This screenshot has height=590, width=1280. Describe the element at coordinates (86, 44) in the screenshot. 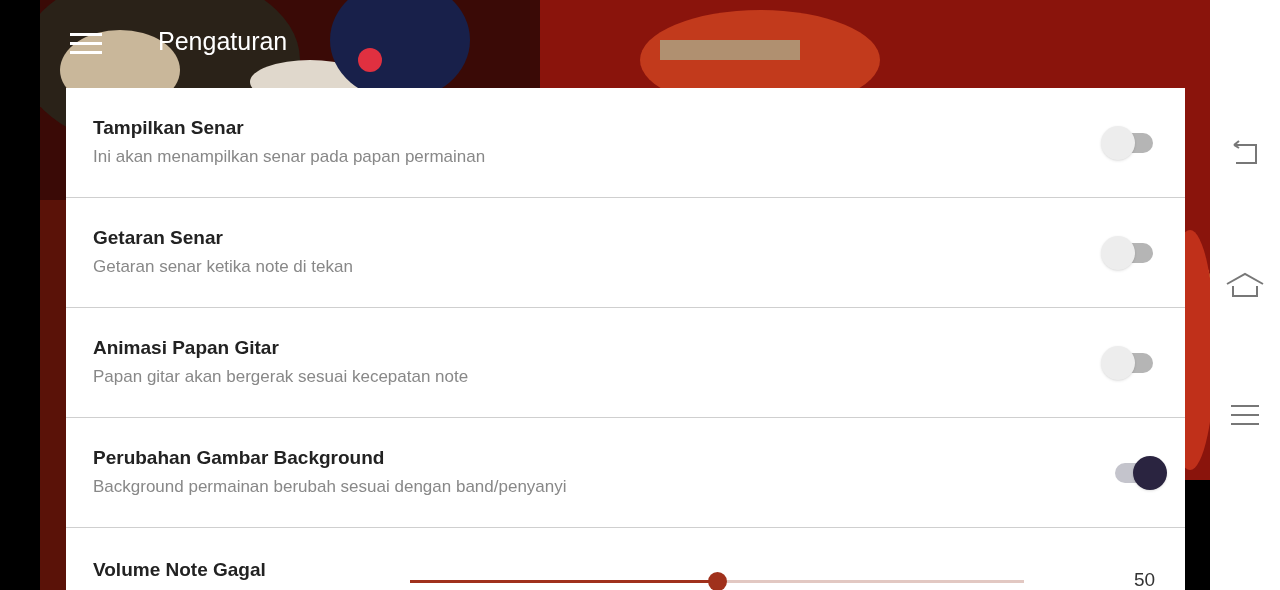

I see `menu-icon` at that location.